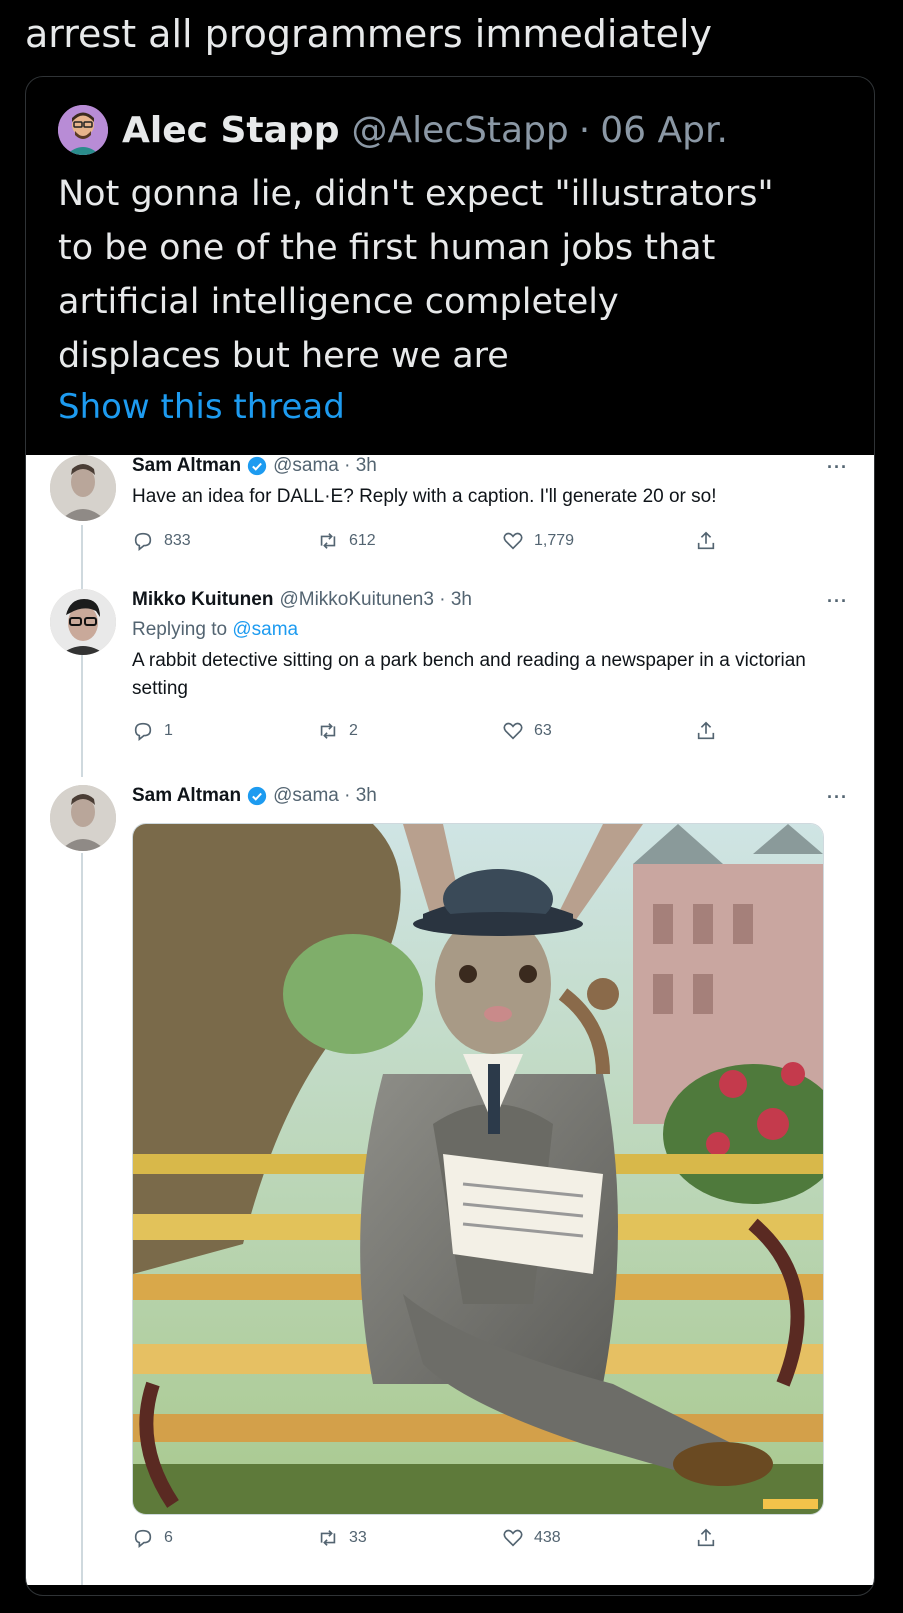 The height and width of the screenshot is (1613, 903). Describe the element at coordinates (346, 541) in the screenshot. I see `retweet-button: 612` at that location.